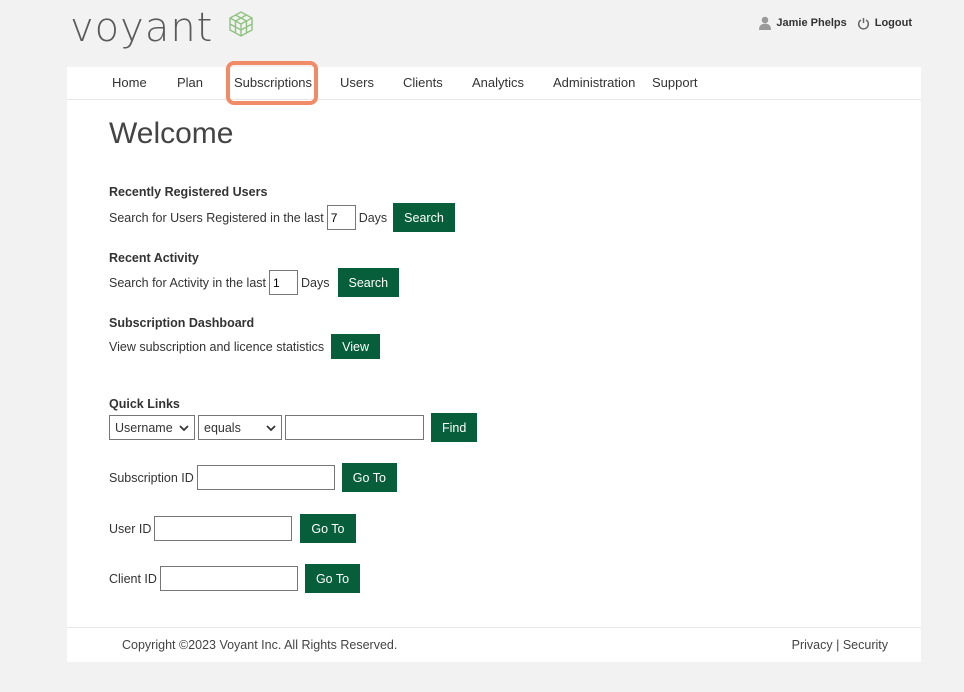  I want to click on nav-subscriptions: Subscriptions, so click(273, 82).